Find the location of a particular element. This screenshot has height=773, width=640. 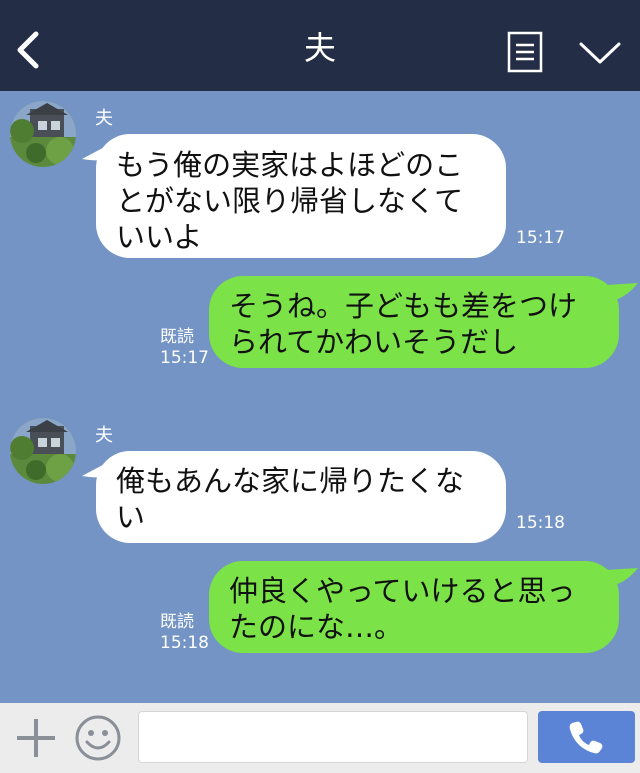

message-line: そうね。子どもも差をつけ is located at coordinates (403, 306).